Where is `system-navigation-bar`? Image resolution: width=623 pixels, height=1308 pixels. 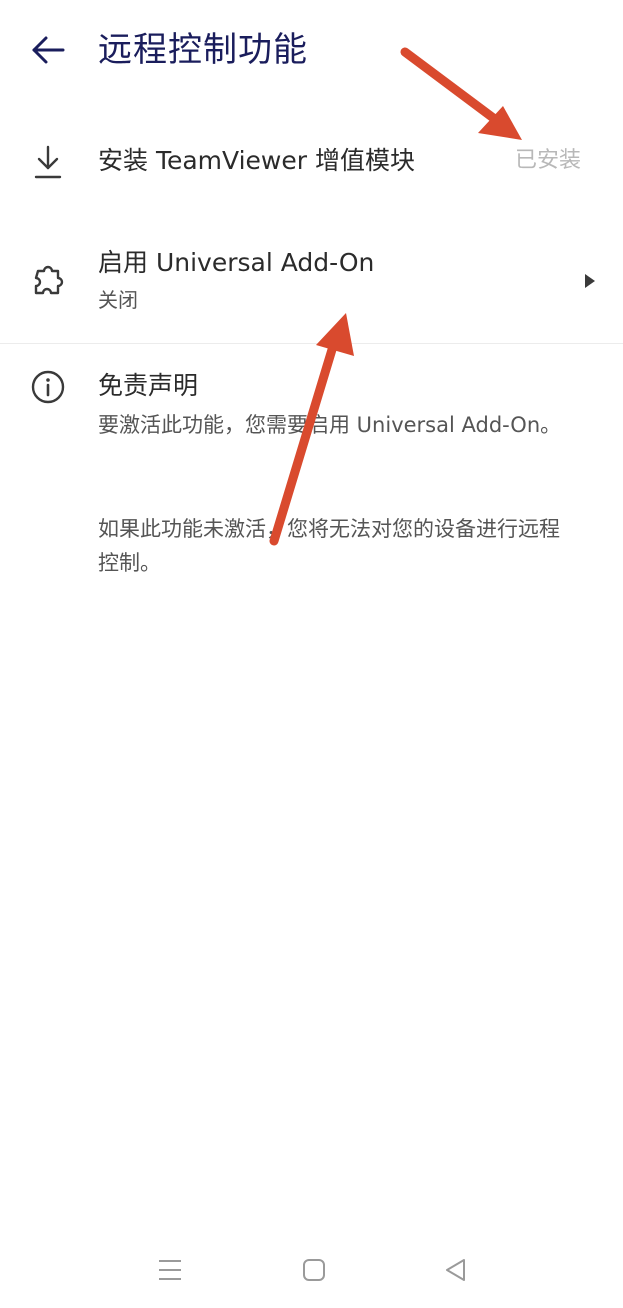
system-navigation-bar is located at coordinates (311, 1270).